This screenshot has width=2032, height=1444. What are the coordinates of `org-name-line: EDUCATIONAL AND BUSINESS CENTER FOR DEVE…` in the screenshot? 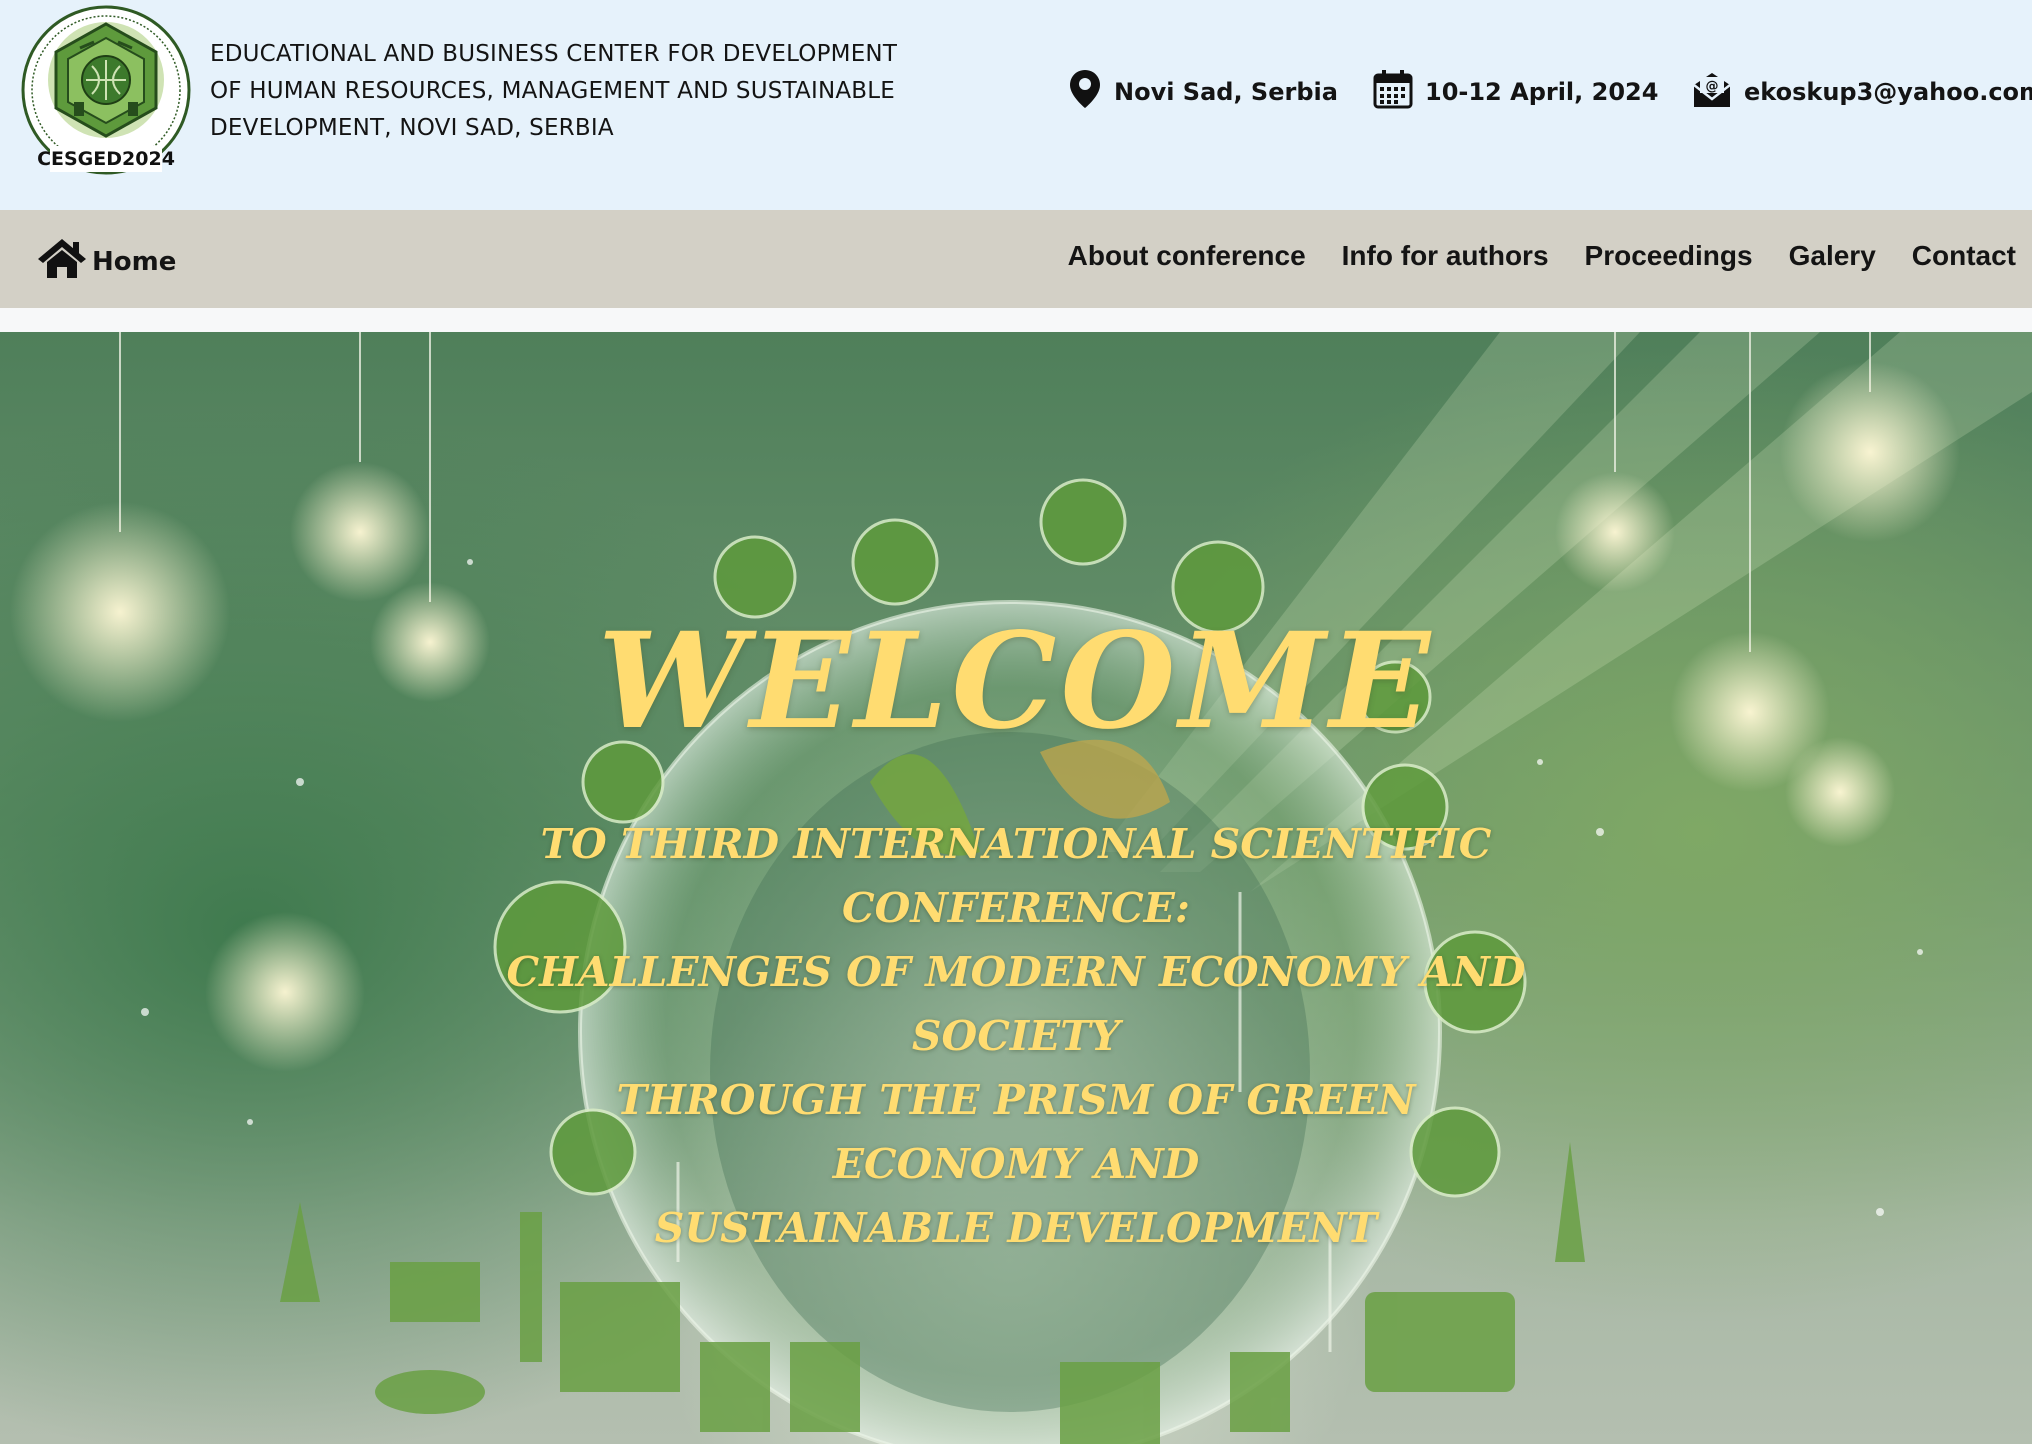 It's located at (554, 54).